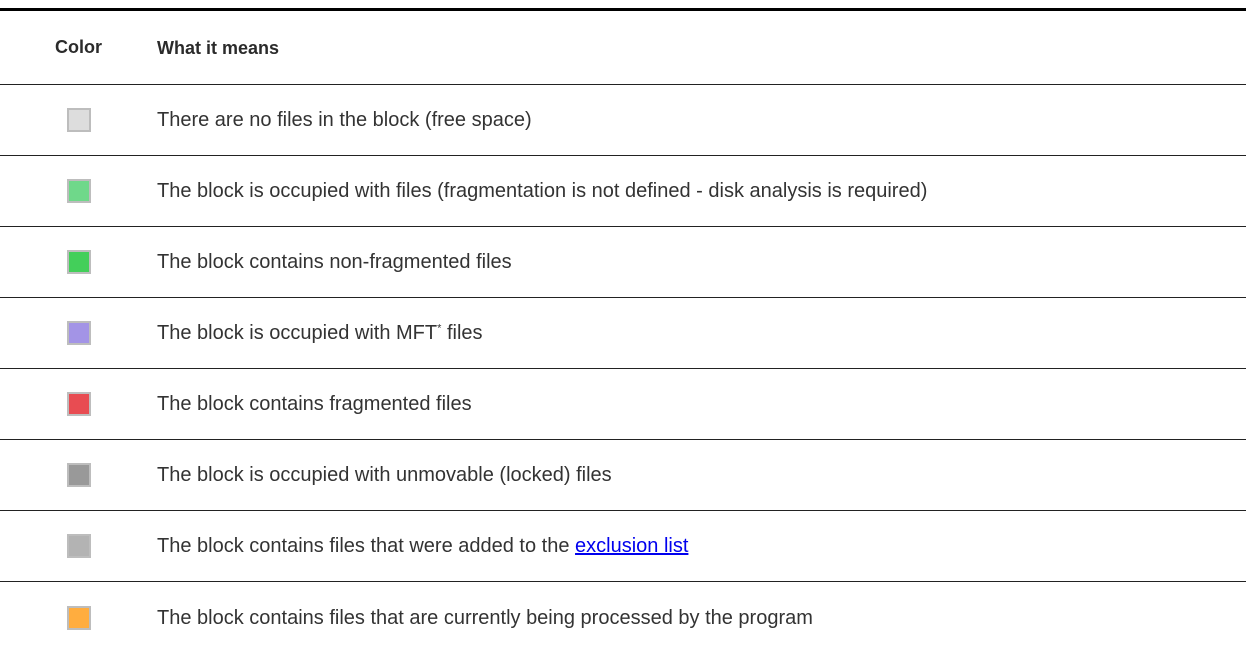  I want to click on table-row: The block is occupied with MFT* files, so click(623, 333).